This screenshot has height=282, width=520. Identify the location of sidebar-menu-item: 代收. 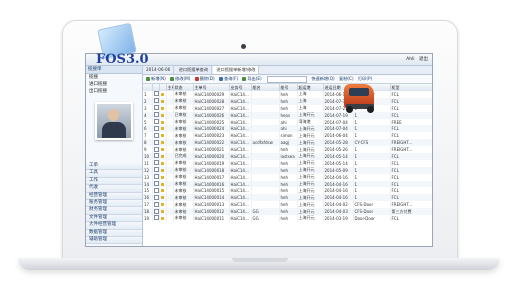
(114, 189).